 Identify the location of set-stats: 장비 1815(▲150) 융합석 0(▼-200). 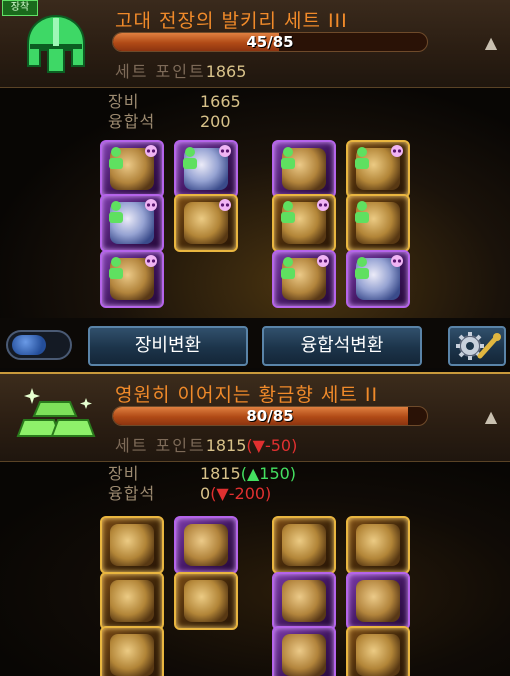
(202, 484).